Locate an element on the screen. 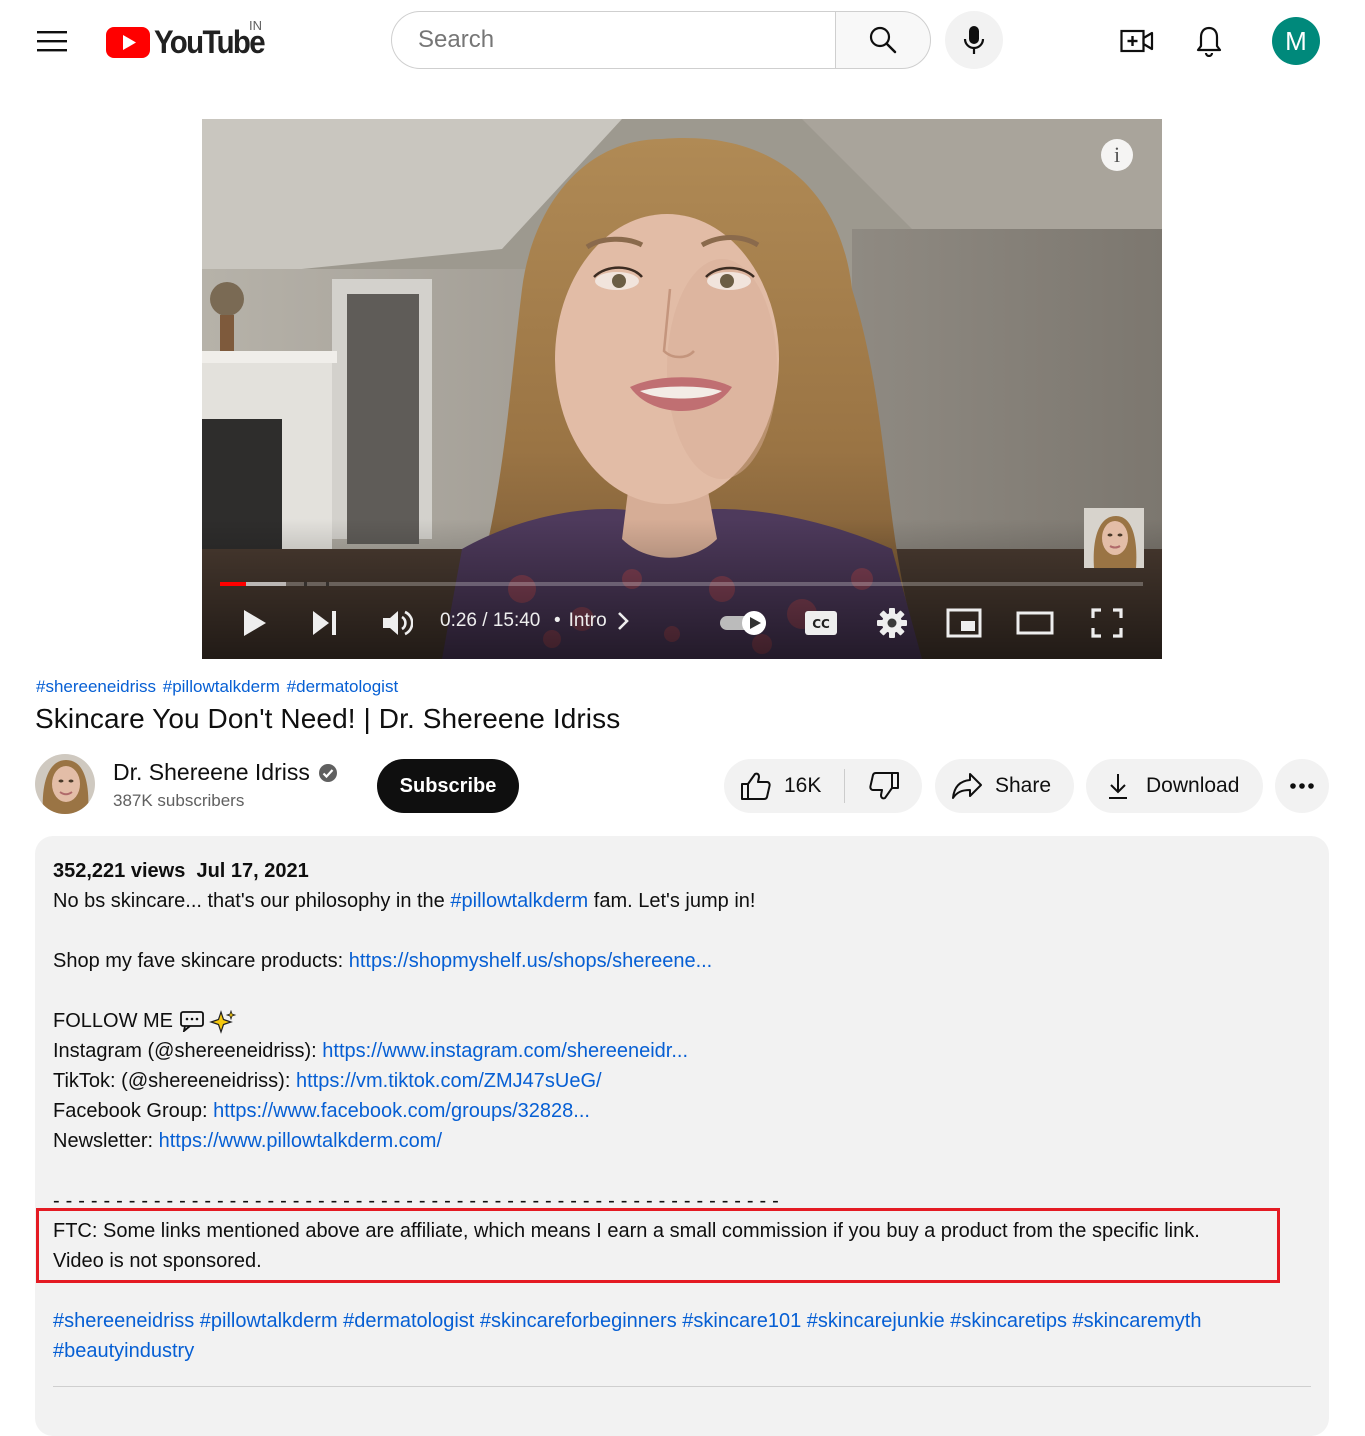  share-button: Share is located at coordinates (1004, 786).